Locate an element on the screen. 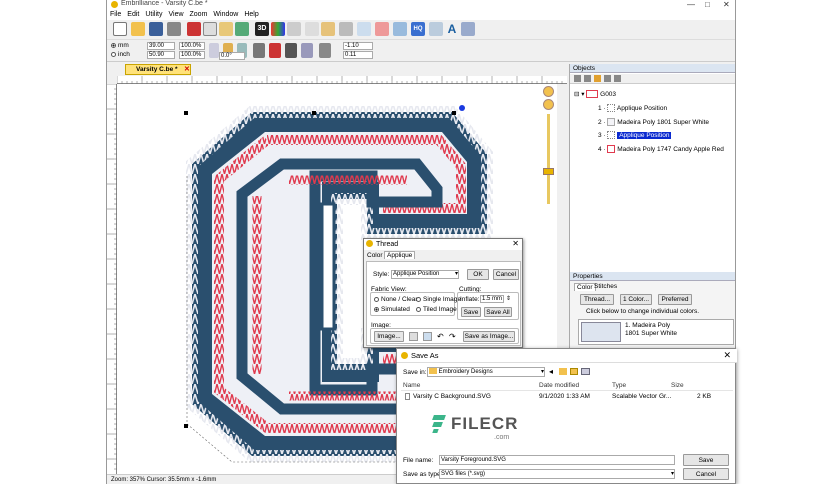 Image resolution: width=836 pixels, height=484 pixels. position-icon is located at coordinates (325, 50).